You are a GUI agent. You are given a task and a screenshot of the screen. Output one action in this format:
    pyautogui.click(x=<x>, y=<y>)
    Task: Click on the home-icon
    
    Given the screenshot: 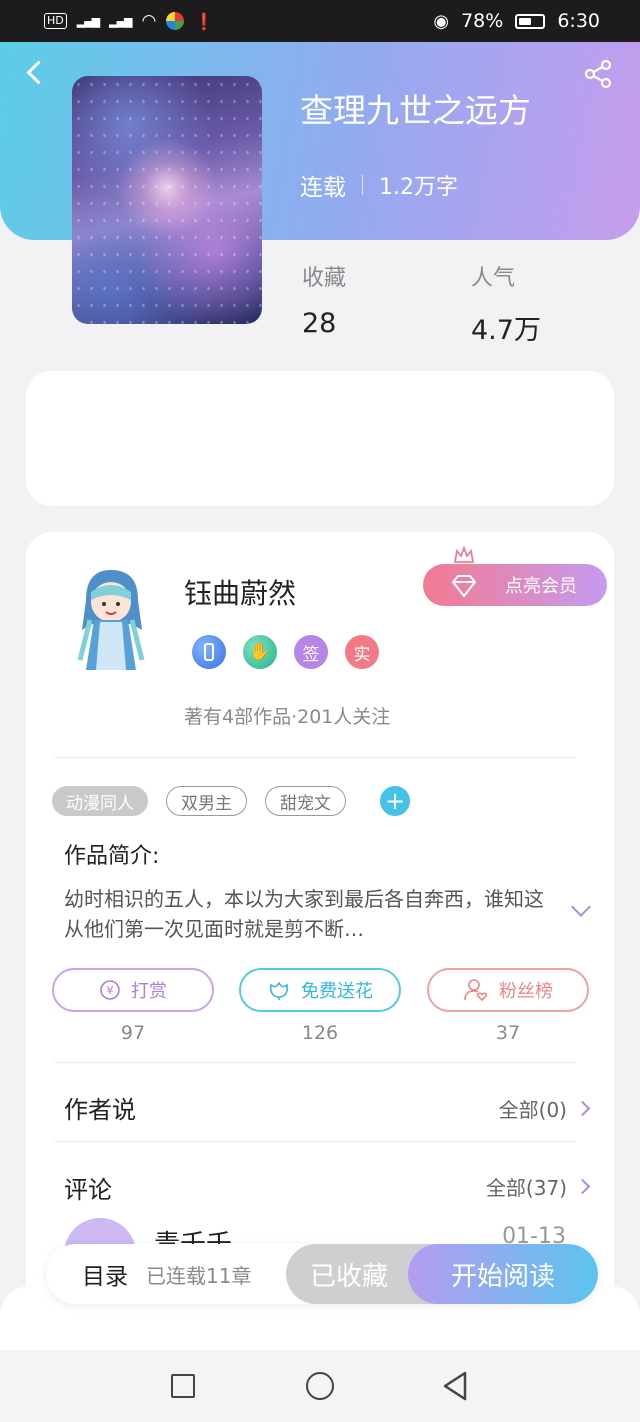 What is the action you would take?
    pyautogui.click(x=320, y=1386)
    